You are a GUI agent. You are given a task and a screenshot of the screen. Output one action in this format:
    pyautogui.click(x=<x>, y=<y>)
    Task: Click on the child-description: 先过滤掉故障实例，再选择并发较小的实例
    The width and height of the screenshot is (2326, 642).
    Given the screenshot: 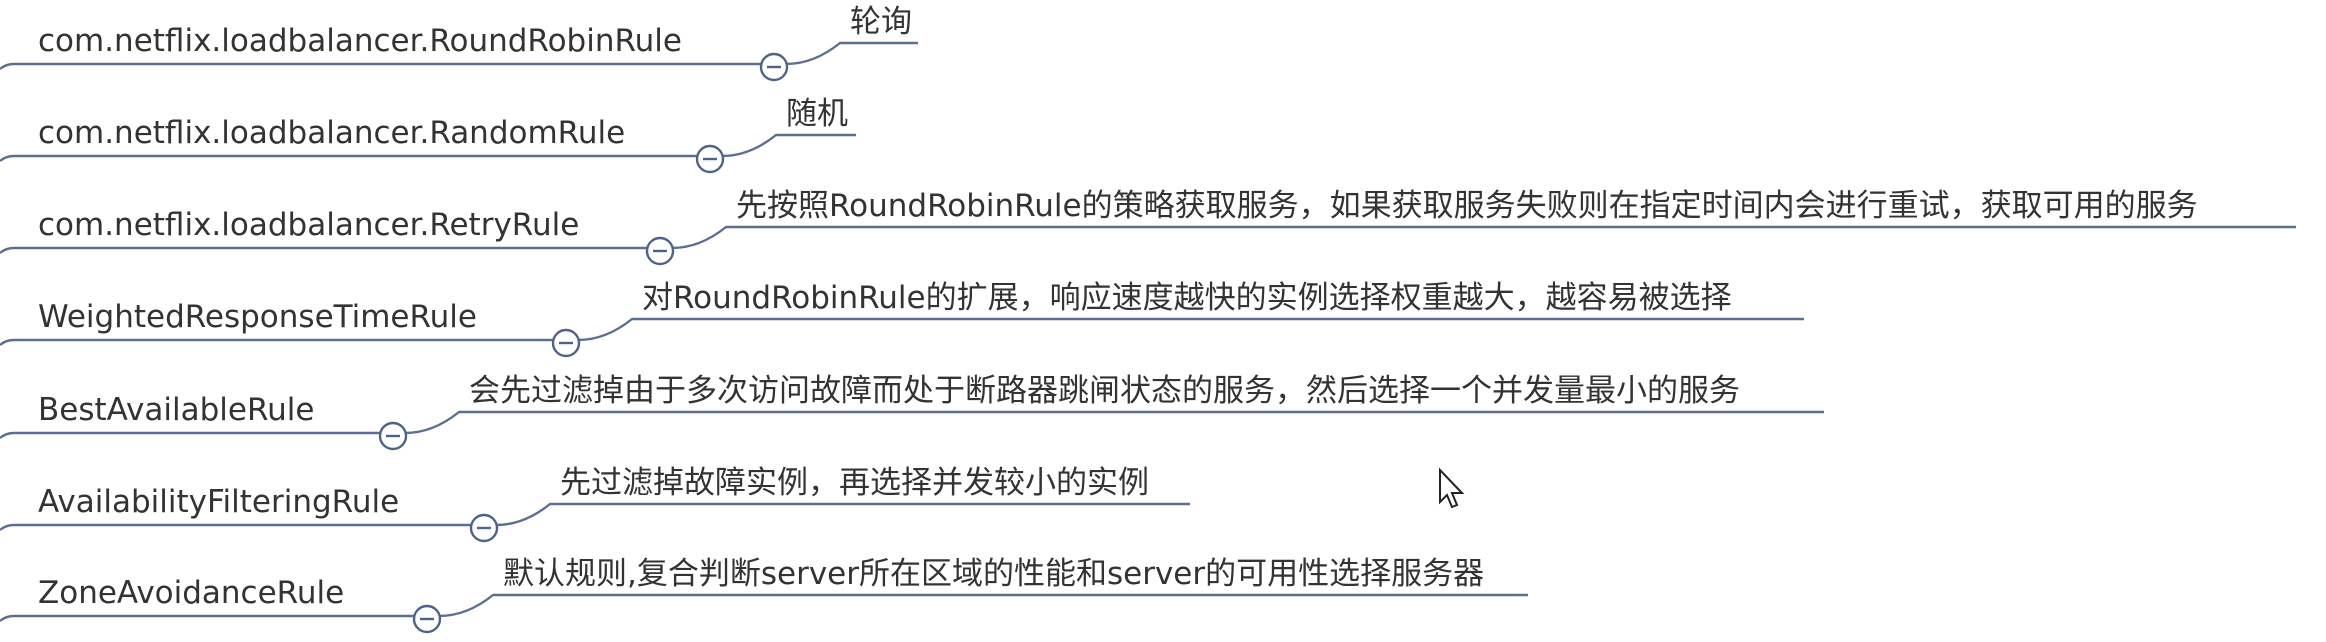 What is the action you would take?
    pyautogui.click(x=854, y=483)
    